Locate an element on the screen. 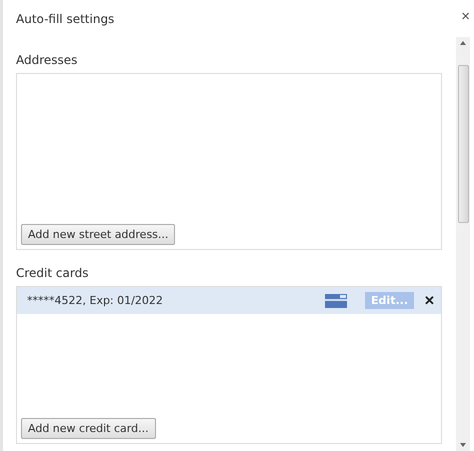  section-heading: Credit cards is located at coordinates (53, 273).